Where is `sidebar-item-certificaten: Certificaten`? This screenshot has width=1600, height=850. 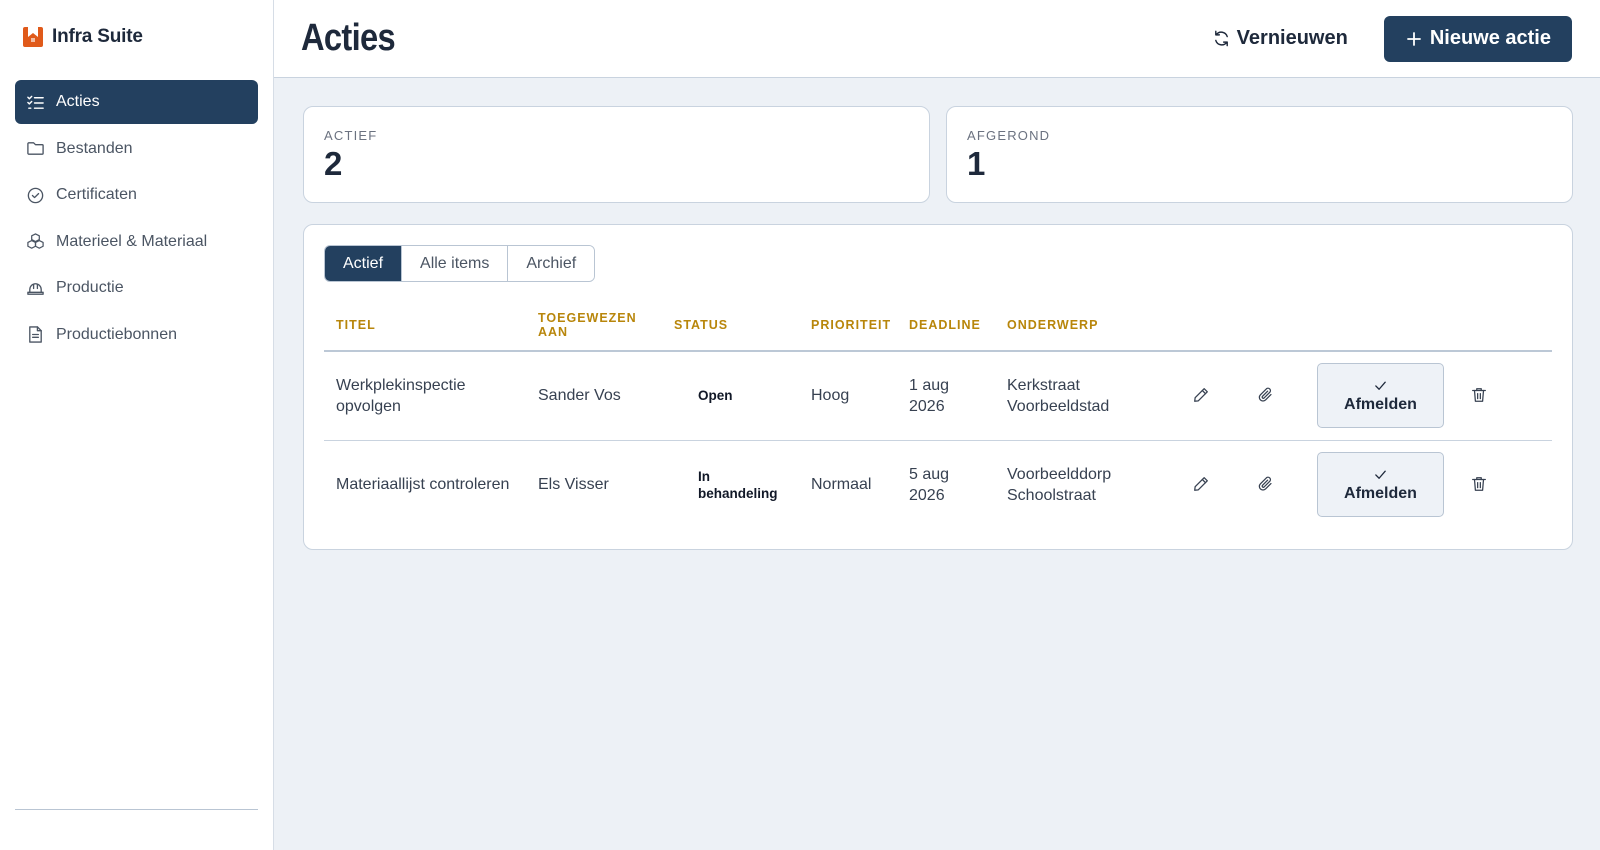
sidebar-item-certificaten: Certificaten is located at coordinates (136, 195).